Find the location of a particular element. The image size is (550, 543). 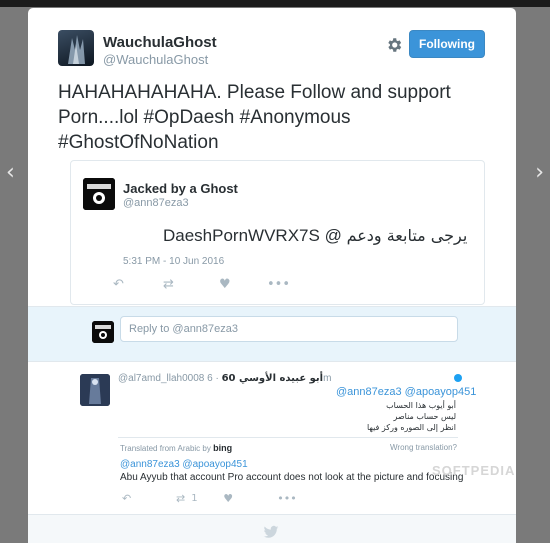

quoted-timestamp: 5:31 PM - 10 Jun 2016 is located at coordinates (173, 261).